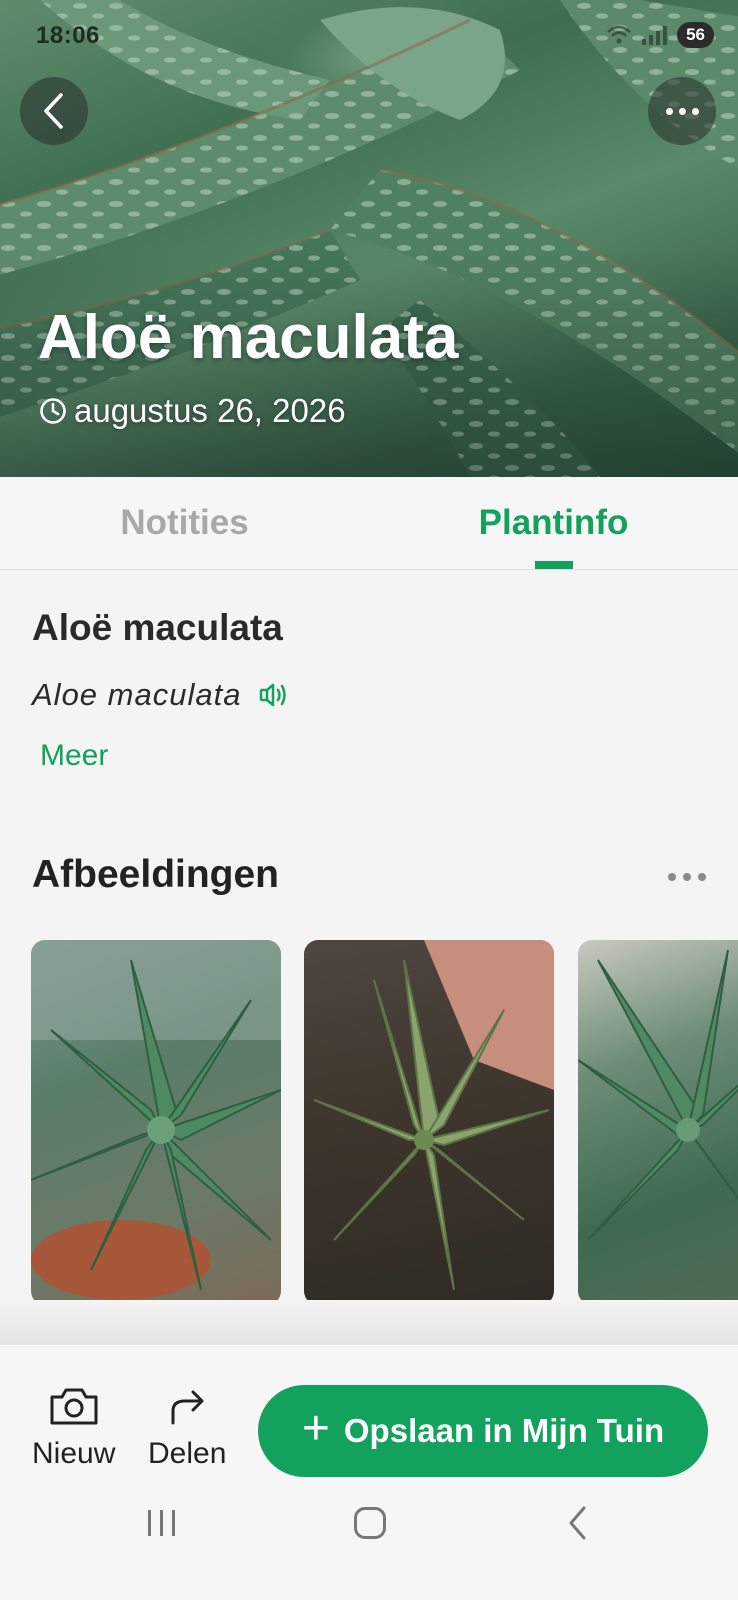 This screenshot has height=1600, width=738. Describe the element at coordinates (577, 1523) in the screenshot. I see `system-back-icon` at that location.